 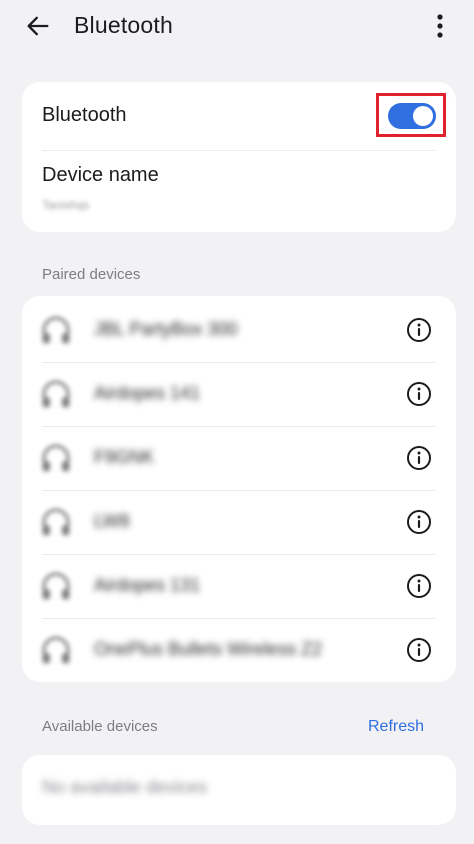 I want to click on highlight-box, so click(x=411, y=115).